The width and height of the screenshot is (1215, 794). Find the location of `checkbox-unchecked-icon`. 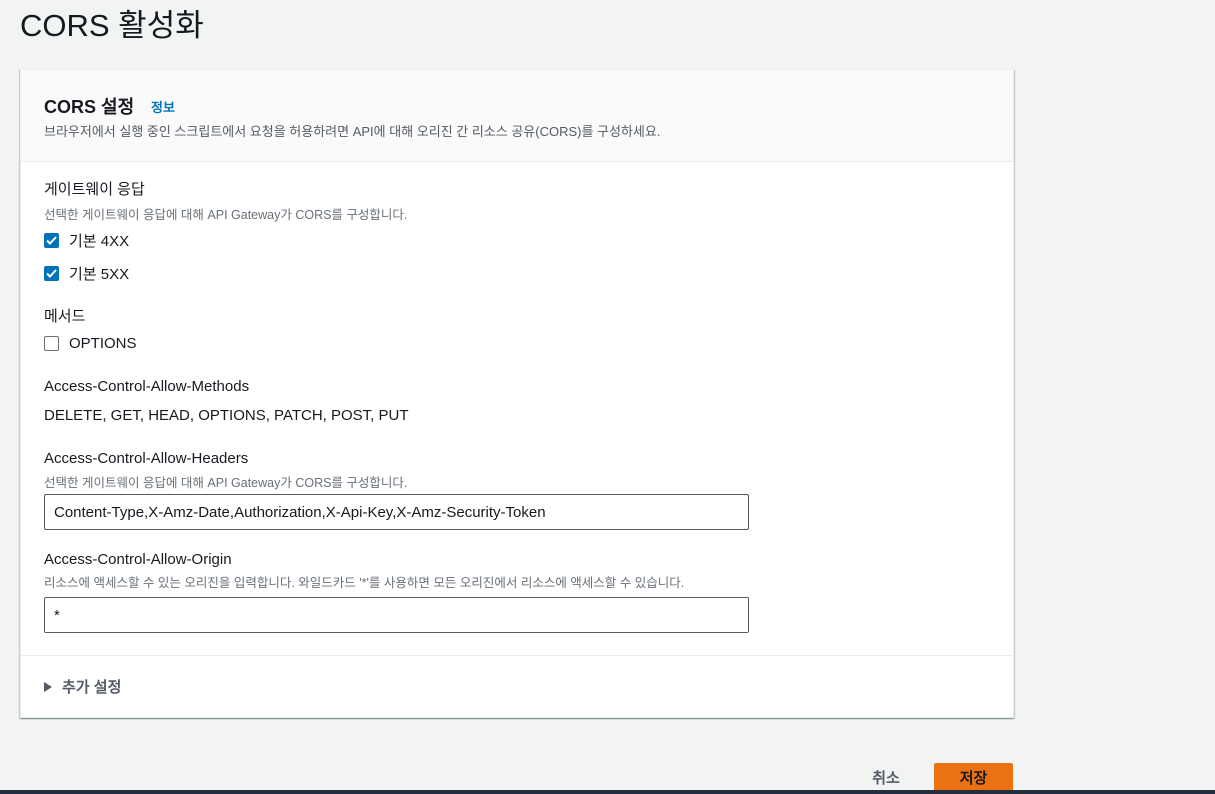

checkbox-unchecked-icon is located at coordinates (51, 343).